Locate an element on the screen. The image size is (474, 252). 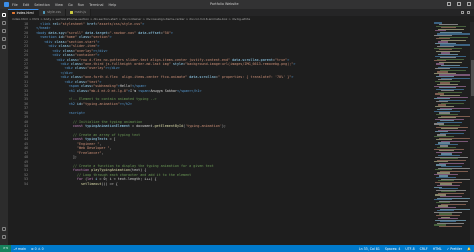
code-token: 'typing-animation' is located at coordinates (203, 126).